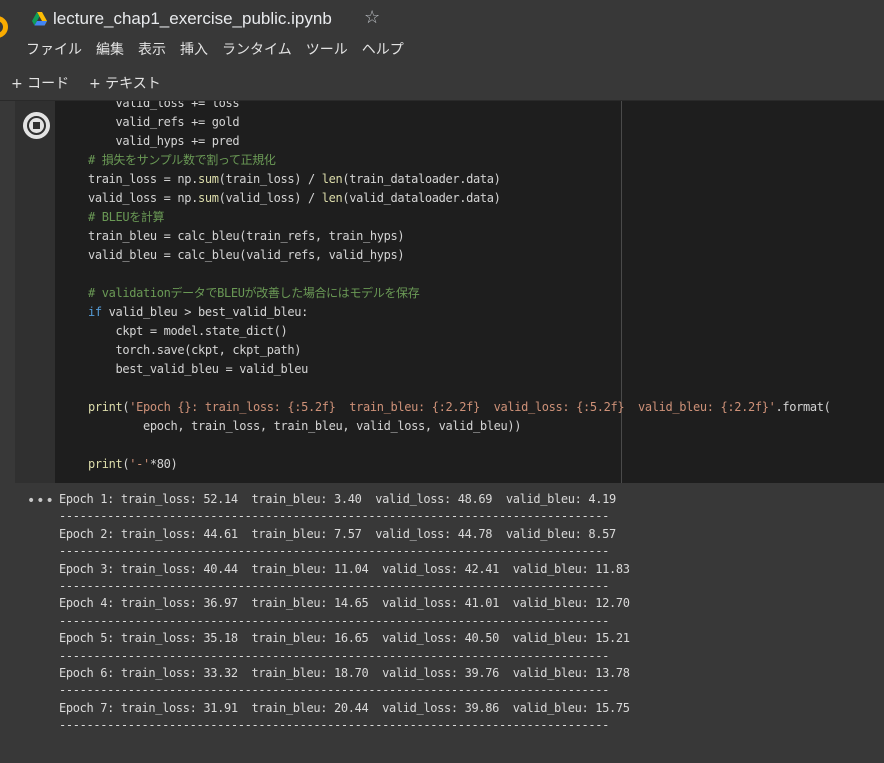 Image resolution: width=884 pixels, height=763 pixels. I want to click on code-token: (train_dataloader.data), so click(421, 179).